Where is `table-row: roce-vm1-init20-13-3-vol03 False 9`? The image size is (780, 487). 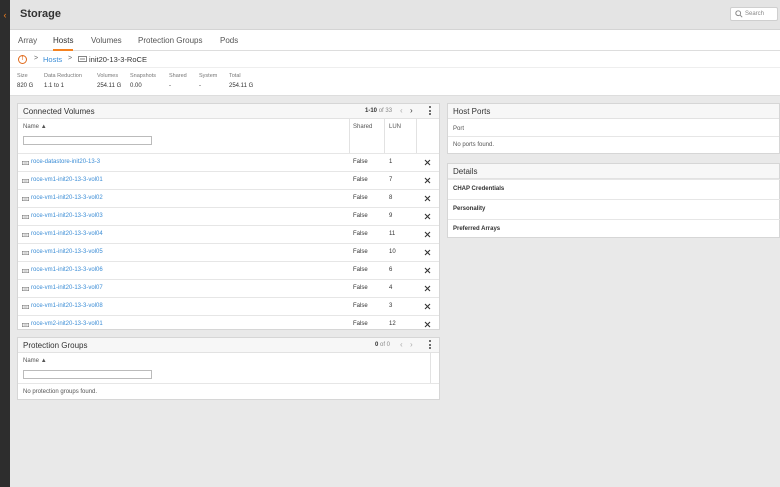 table-row: roce-vm1-init20-13-3-vol03 False 9 is located at coordinates (228, 216).